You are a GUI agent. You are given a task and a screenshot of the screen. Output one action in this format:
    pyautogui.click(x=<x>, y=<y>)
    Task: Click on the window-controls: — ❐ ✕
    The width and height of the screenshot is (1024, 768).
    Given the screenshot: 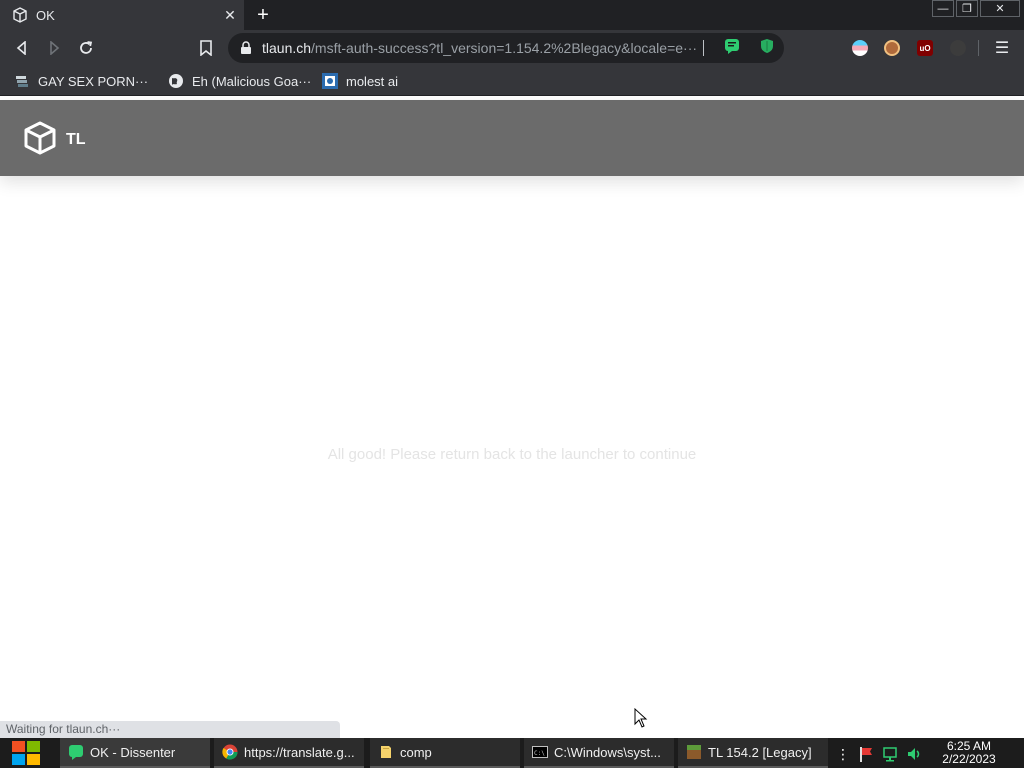 What is the action you would take?
    pyautogui.click(x=976, y=9)
    